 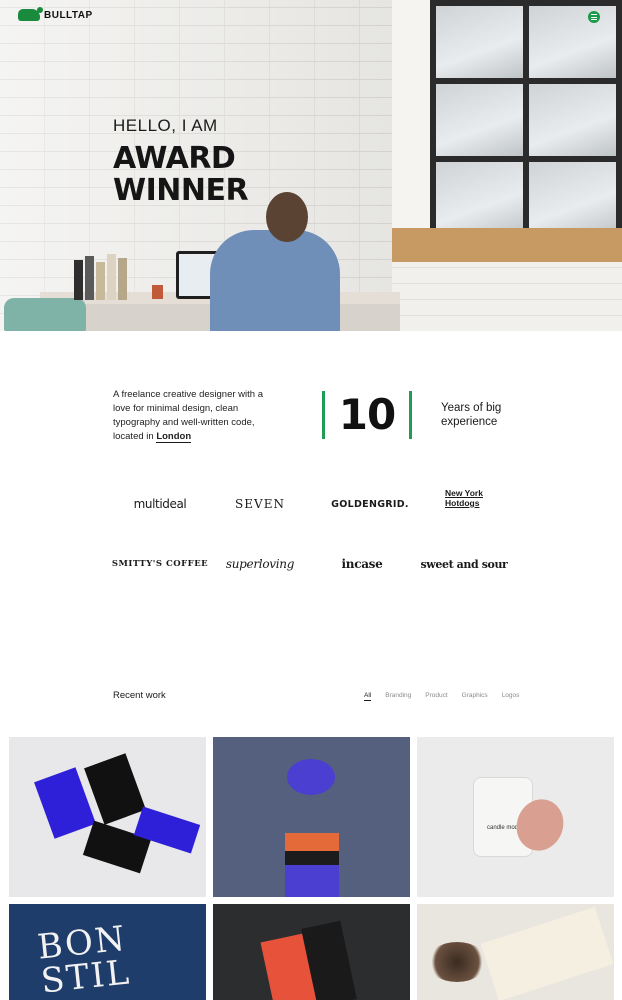 I want to click on client-logo-superloving: superloving, so click(x=260, y=564).